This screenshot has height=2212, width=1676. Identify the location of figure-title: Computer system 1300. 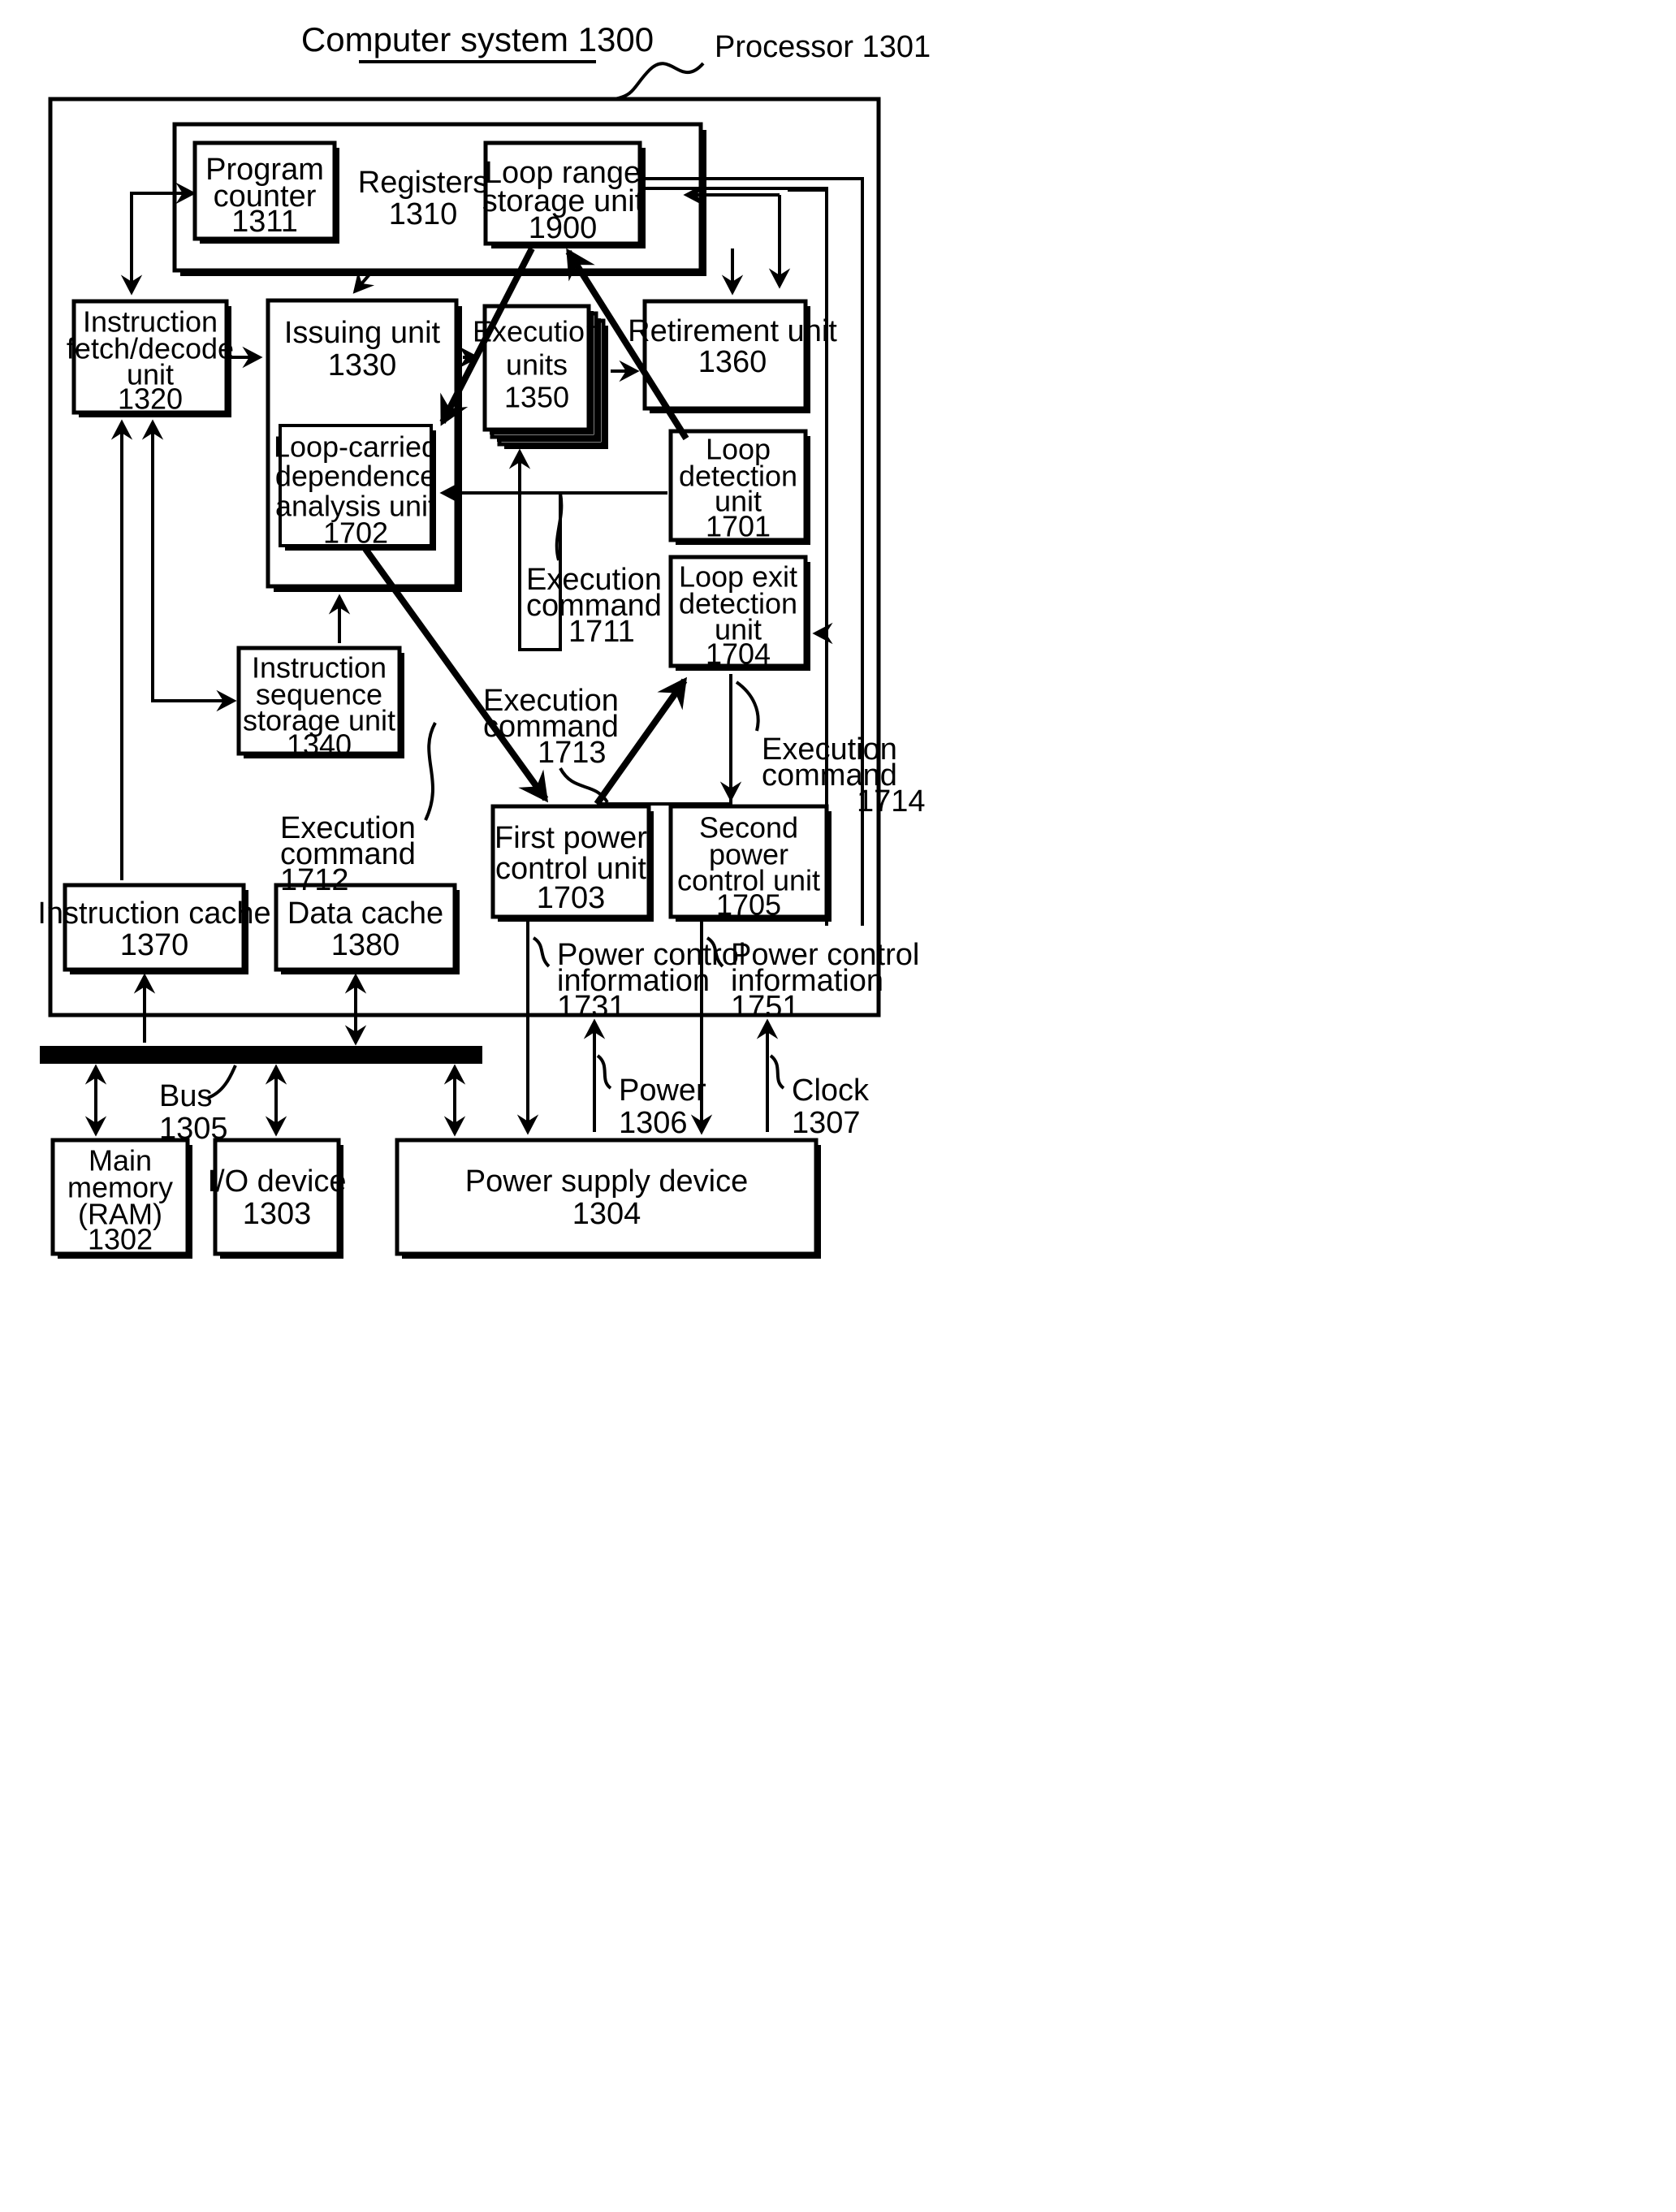
(477, 41).